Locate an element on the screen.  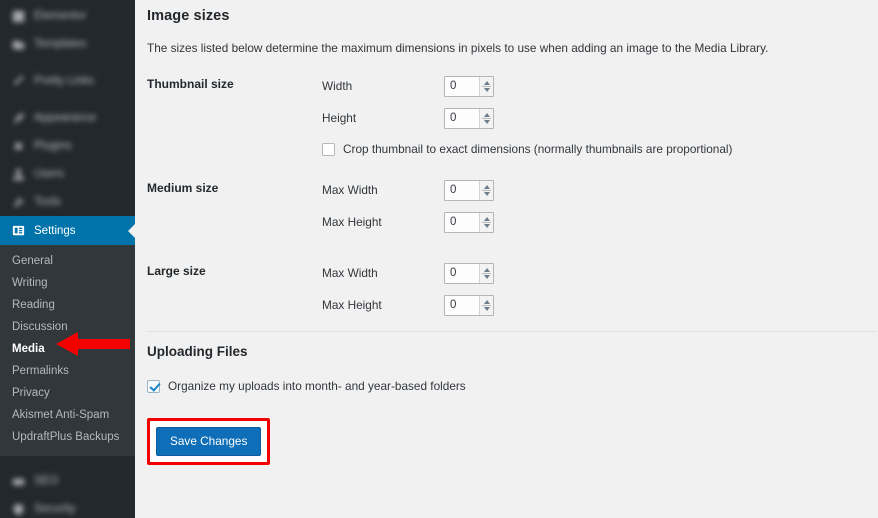
thumbnail-height-stepper is located at coordinates (486, 118).